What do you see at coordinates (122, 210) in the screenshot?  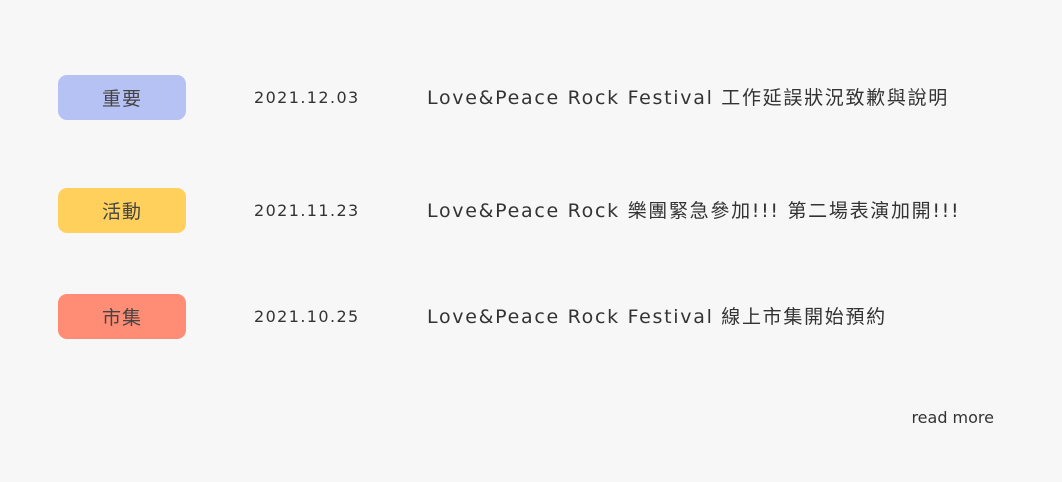 I see `category-tag: 活動` at bounding box center [122, 210].